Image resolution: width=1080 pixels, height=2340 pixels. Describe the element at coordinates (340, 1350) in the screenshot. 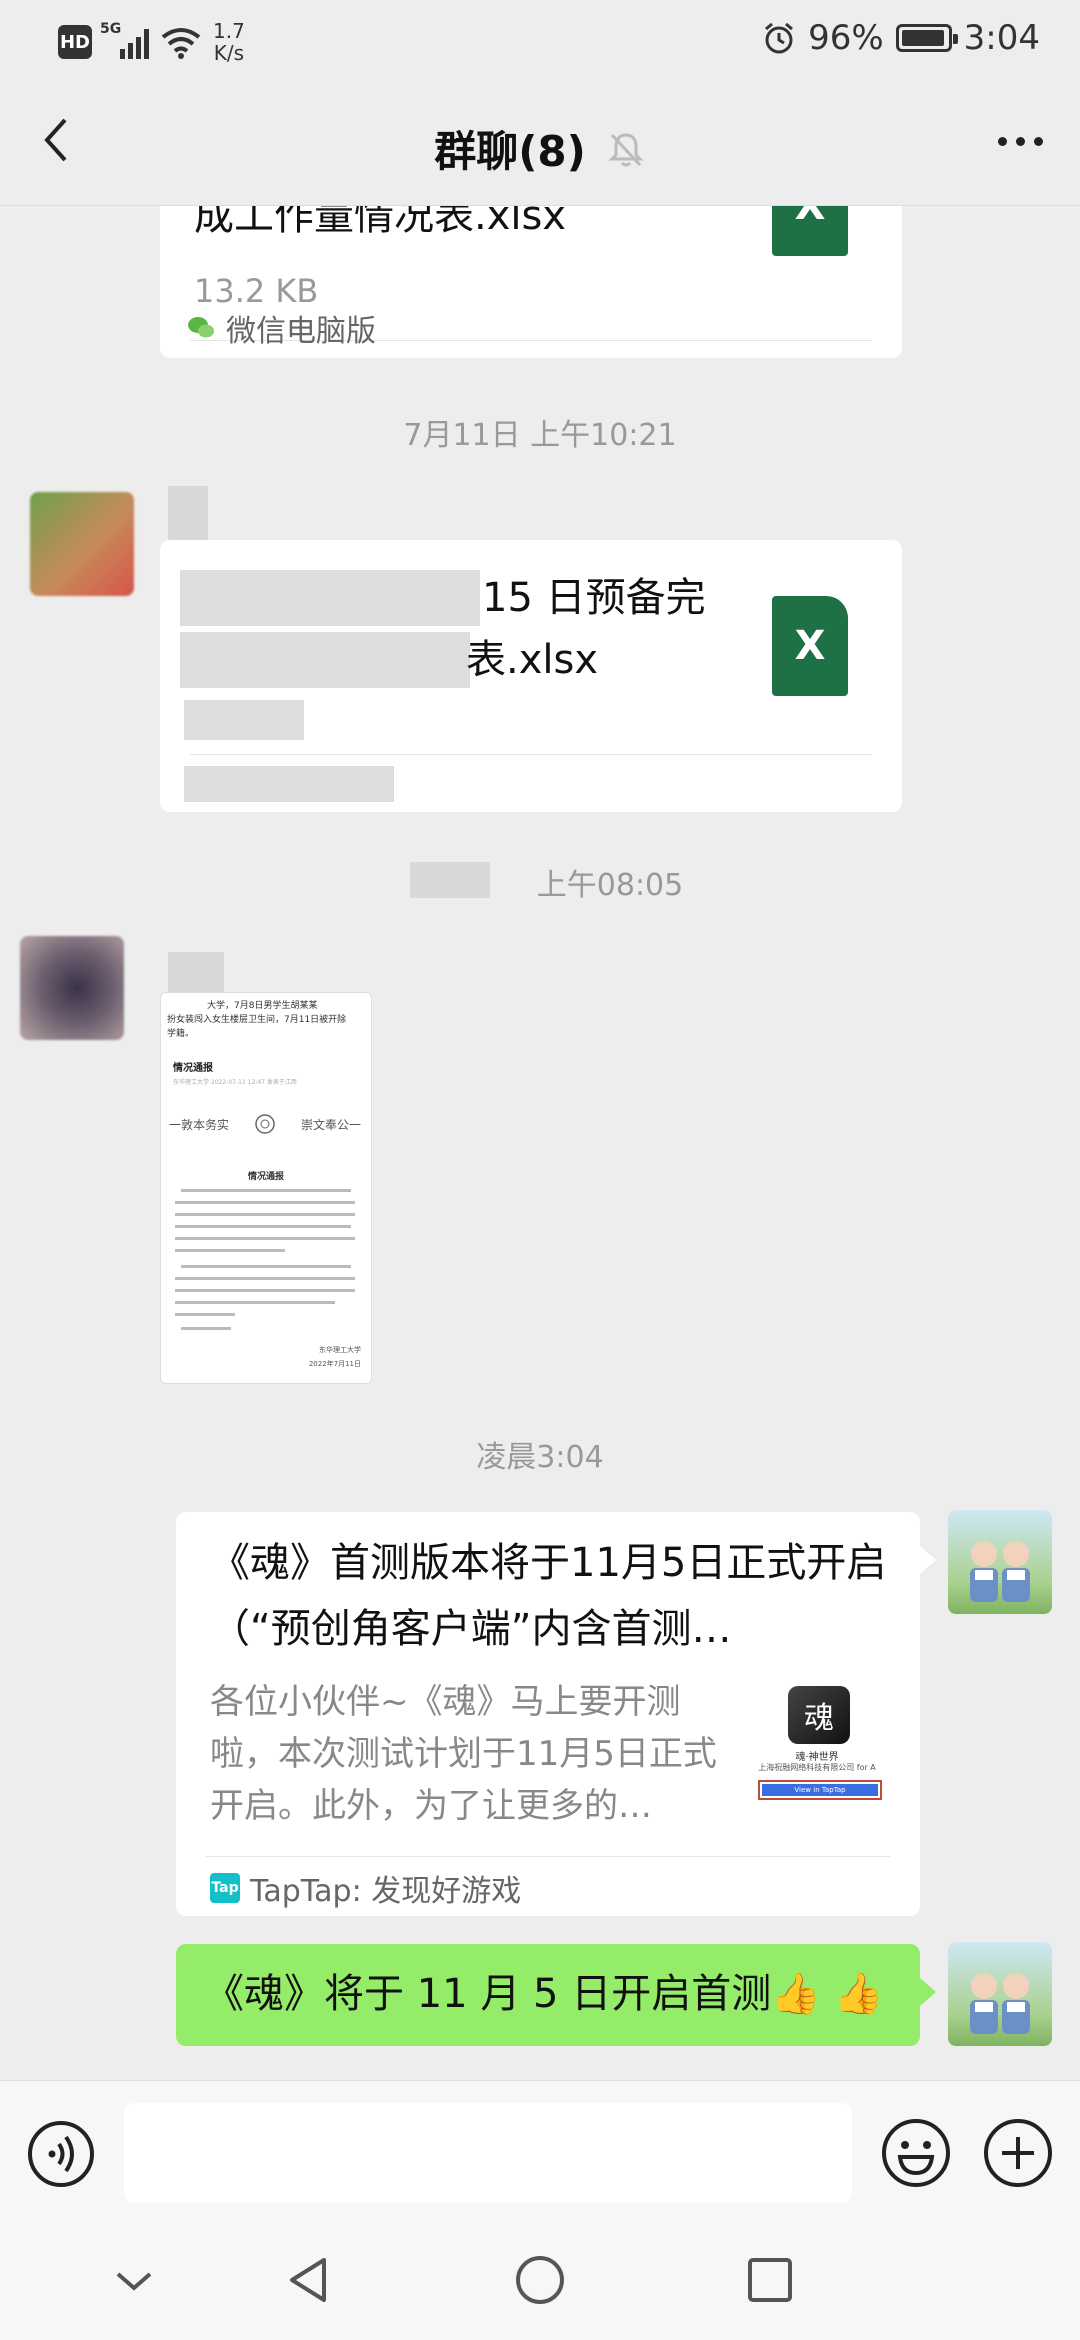

I see `doc-signature: 东华理工大学` at that location.